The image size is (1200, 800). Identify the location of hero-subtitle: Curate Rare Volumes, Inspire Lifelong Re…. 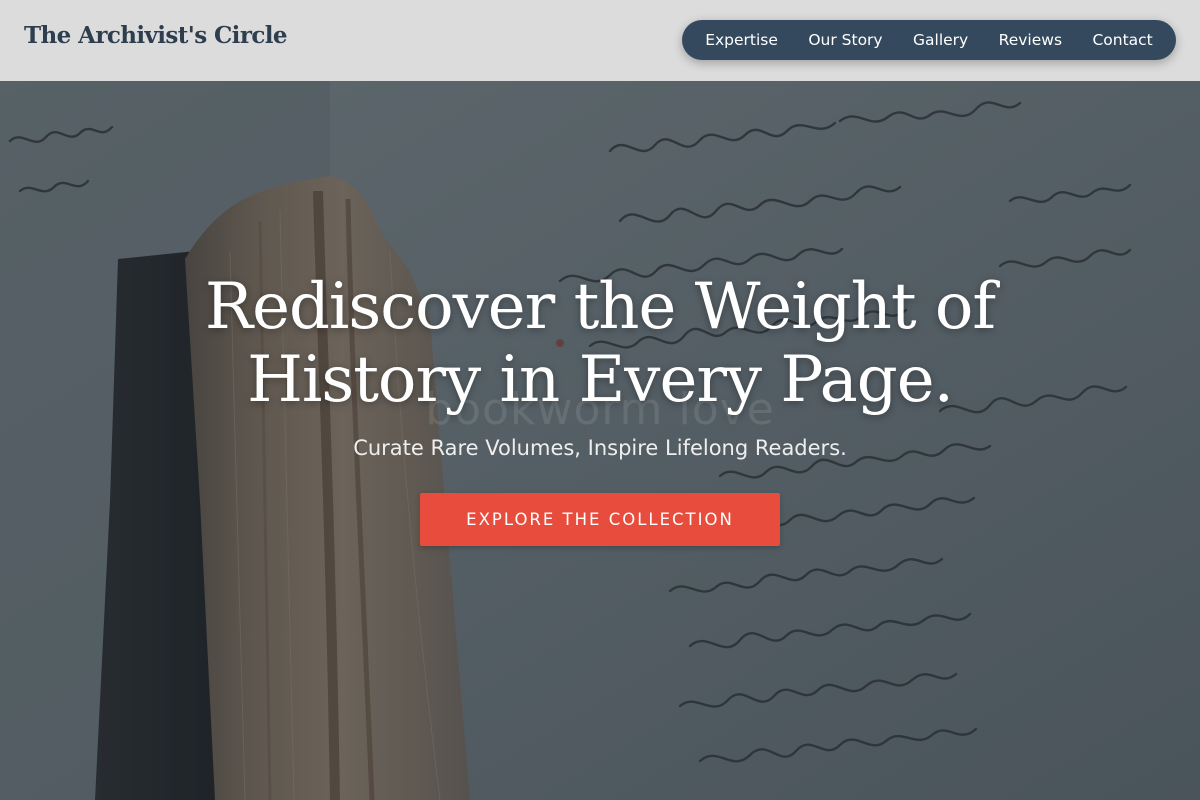
(600, 448).